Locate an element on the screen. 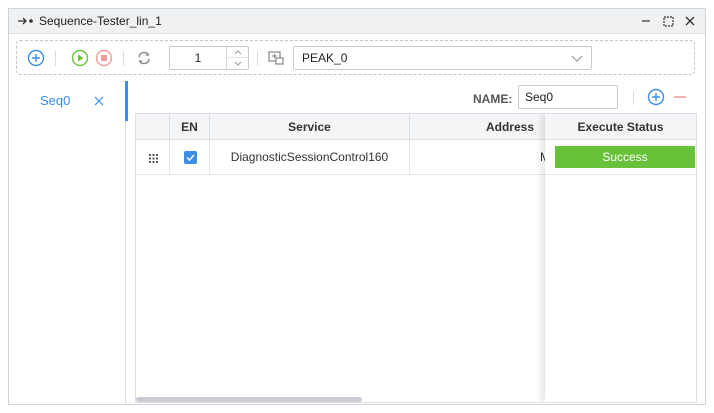 Image resolution: width=714 pixels, height=413 pixels. drag-cell is located at coordinates (153, 157).